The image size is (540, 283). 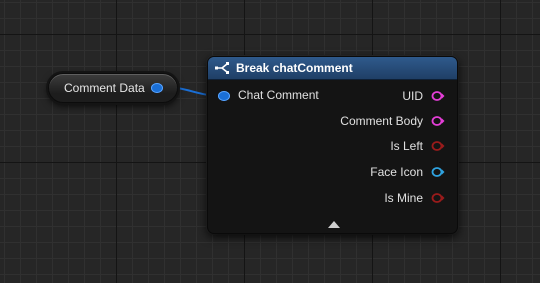 What do you see at coordinates (334, 224) in the screenshot?
I see `collapse-arrow-icon` at bounding box center [334, 224].